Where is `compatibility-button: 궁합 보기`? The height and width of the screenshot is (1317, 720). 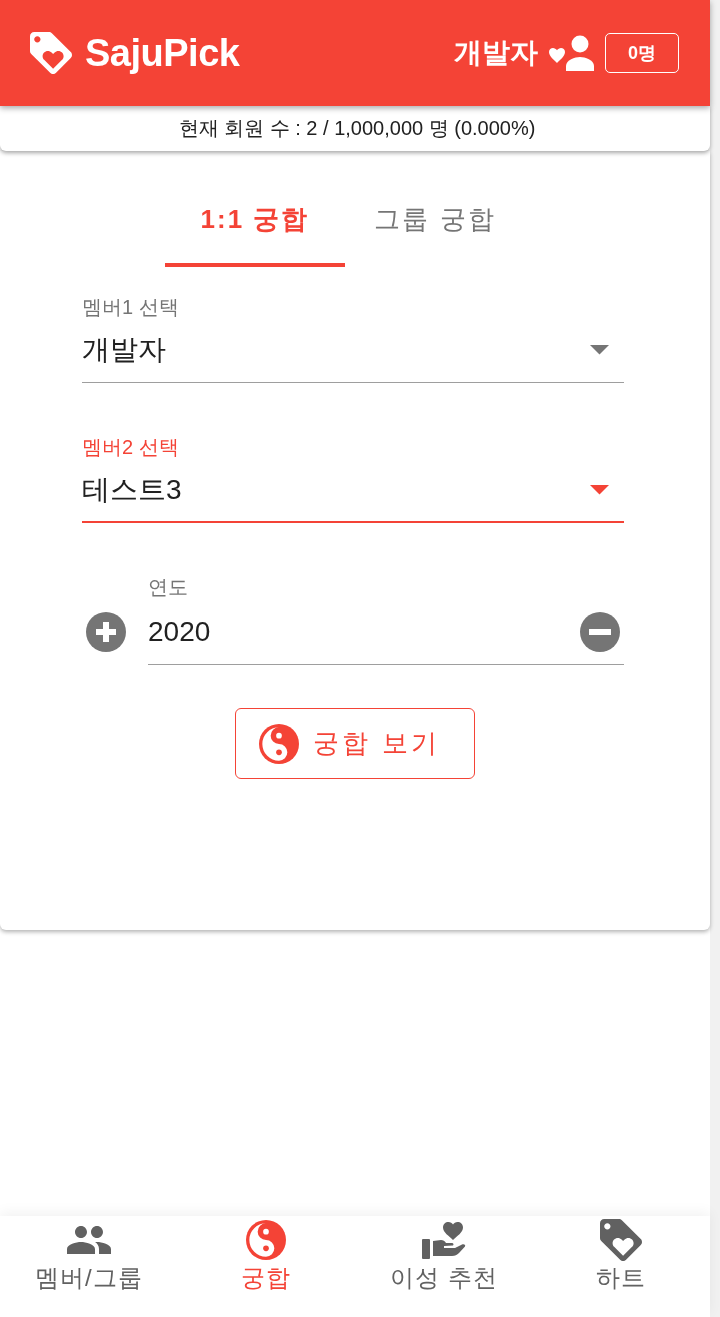 compatibility-button: 궁합 보기 is located at coordinates (355, 743).